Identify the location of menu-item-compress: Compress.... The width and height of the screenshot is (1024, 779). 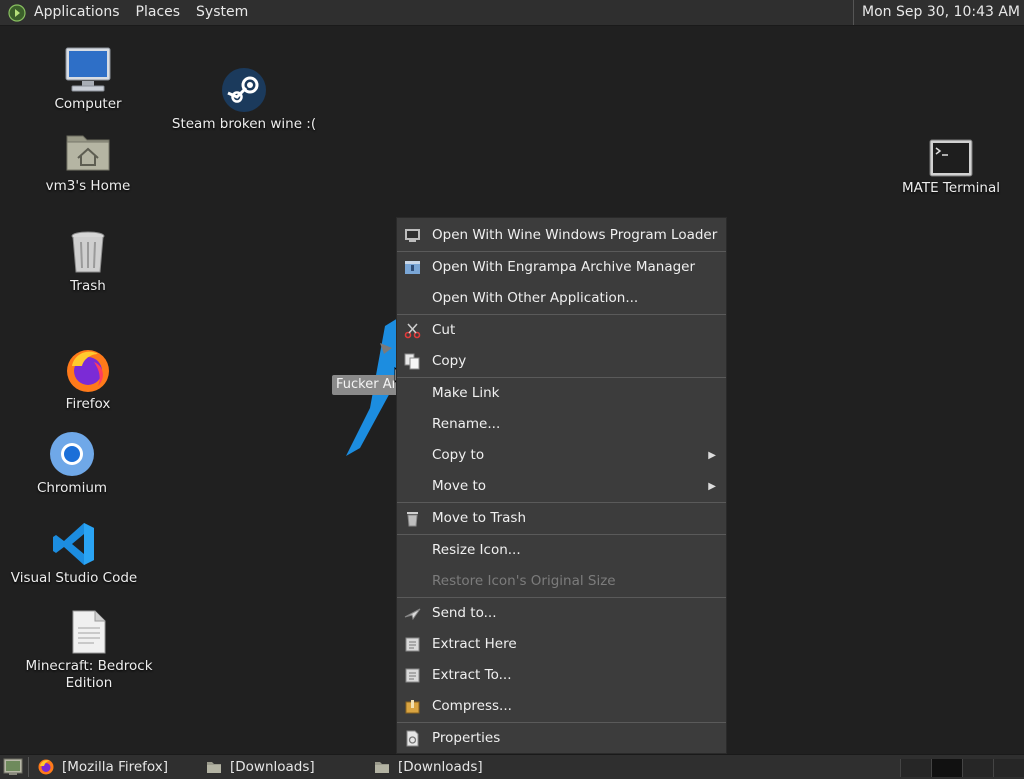
(561, 706).